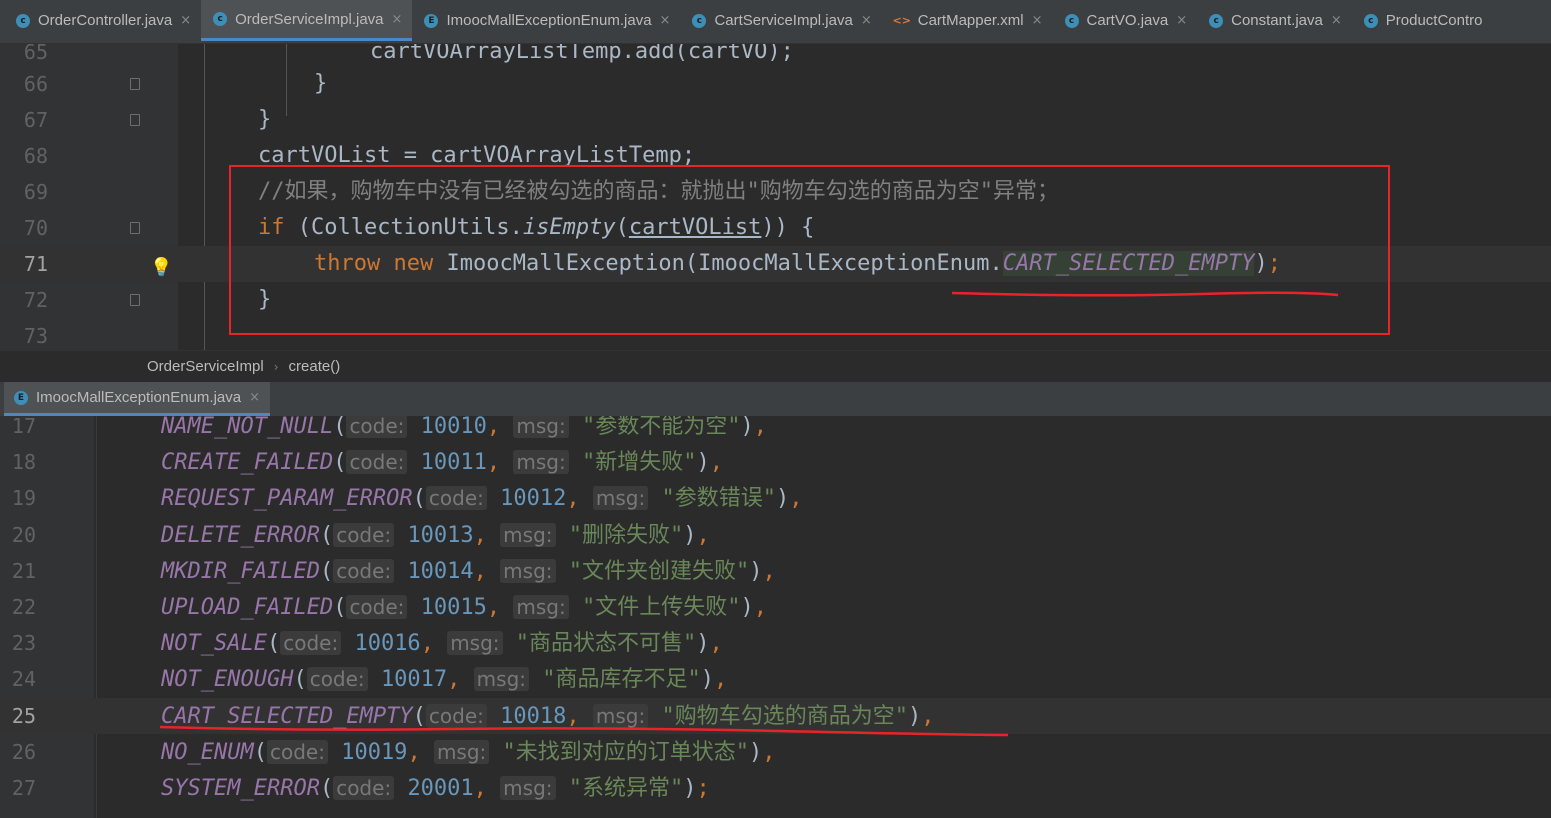 Image resolution: width=1551 pixels, height=818 pixels. What do you see at coordinates (307, 20) in the screenshot?
I see `tab-order-service-impl: c OrderServiceImpl.java ×` at bounding box center [307, 20].